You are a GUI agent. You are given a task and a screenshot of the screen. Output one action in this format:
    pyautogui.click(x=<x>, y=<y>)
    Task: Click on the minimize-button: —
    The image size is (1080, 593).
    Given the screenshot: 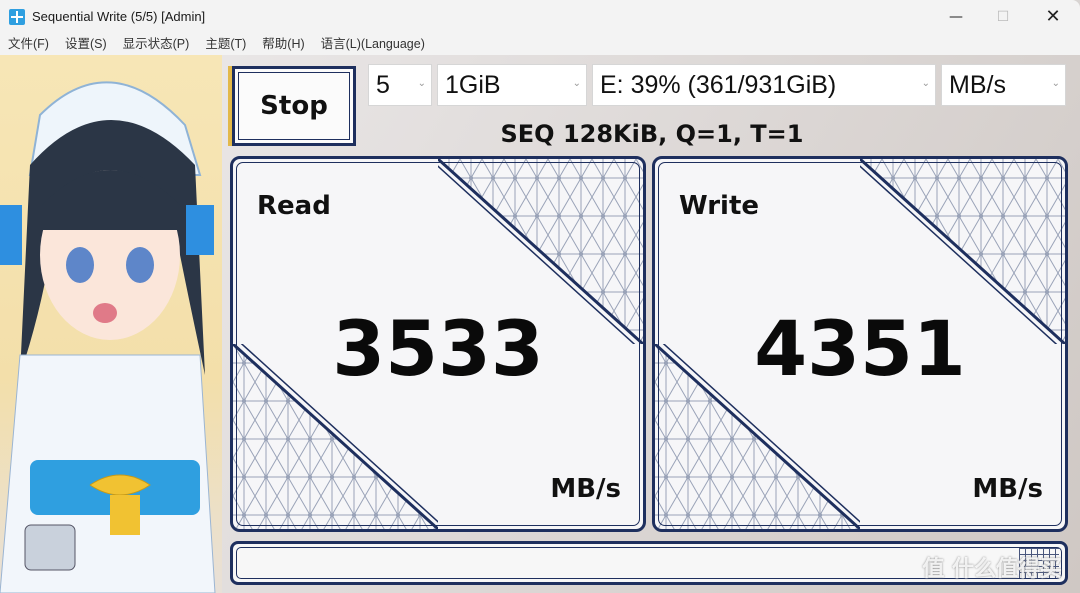 What is the action you would take?
    pyautogui.click(x=956, y=16)
    